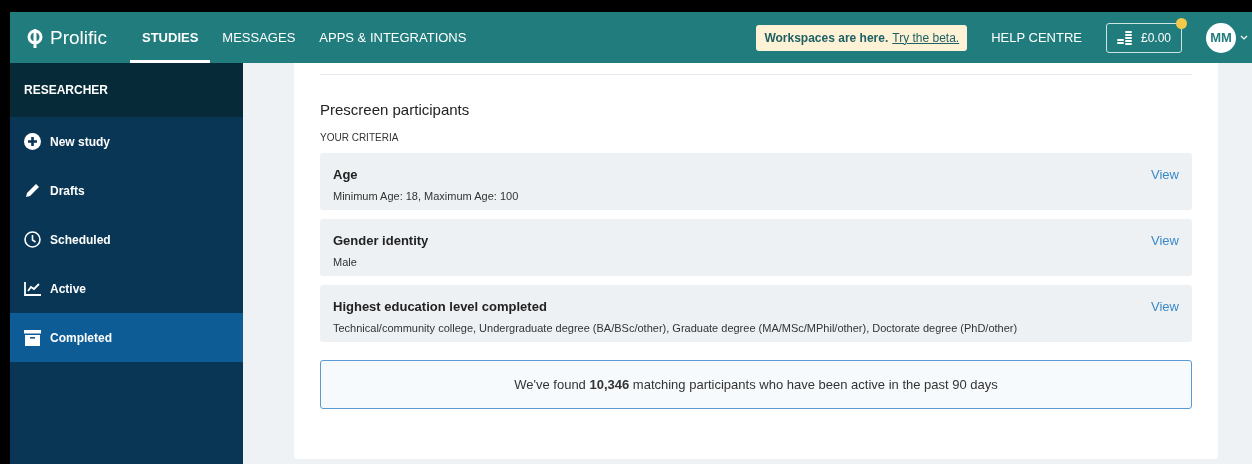 The width and height of the screenshot is (1252, 464). Describe the element at coordinates (756, 384) in the screenshot. I see `match-count-message: We've found 10,346 matching participants who have been active in the past 90 days` at that location.